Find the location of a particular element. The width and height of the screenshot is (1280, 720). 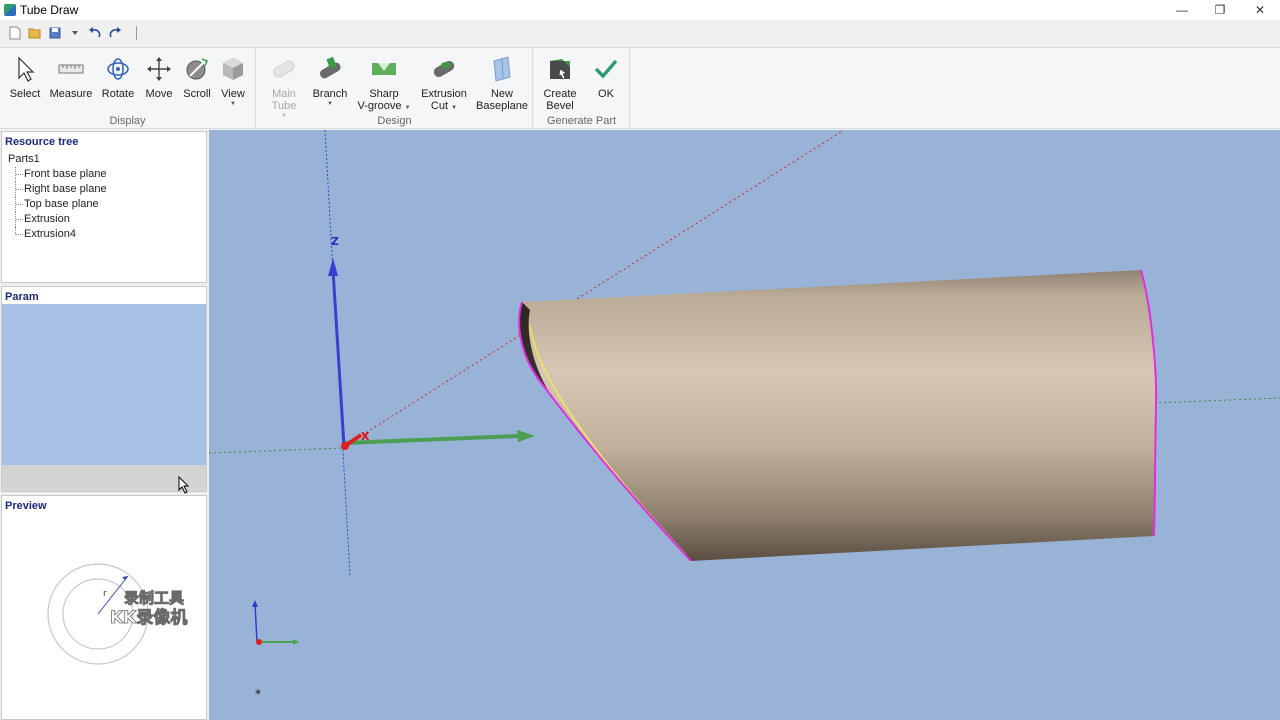

tree-item-extrusion4: Extrusion4 is located at coordinates (104, 234).